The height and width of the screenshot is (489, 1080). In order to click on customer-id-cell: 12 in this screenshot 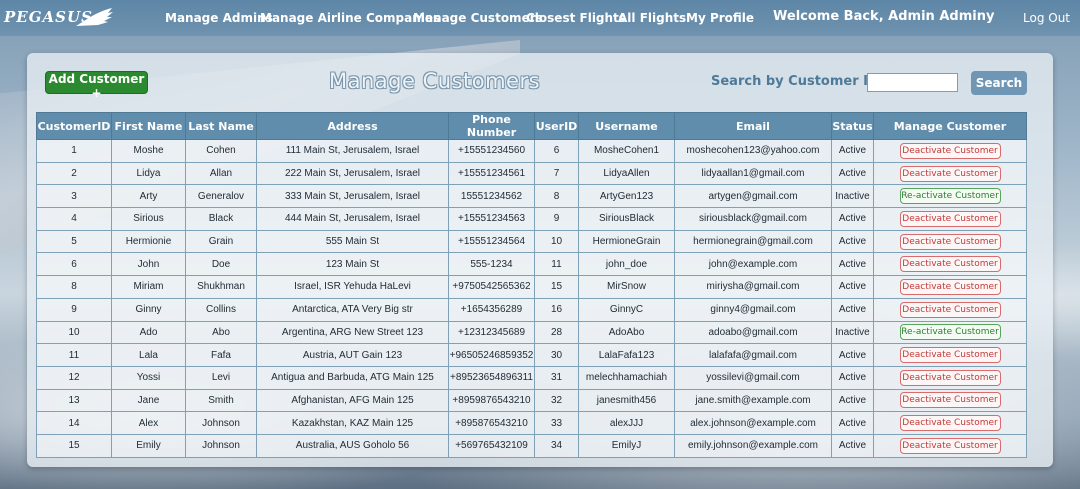, I will do `click(74, 377)`.